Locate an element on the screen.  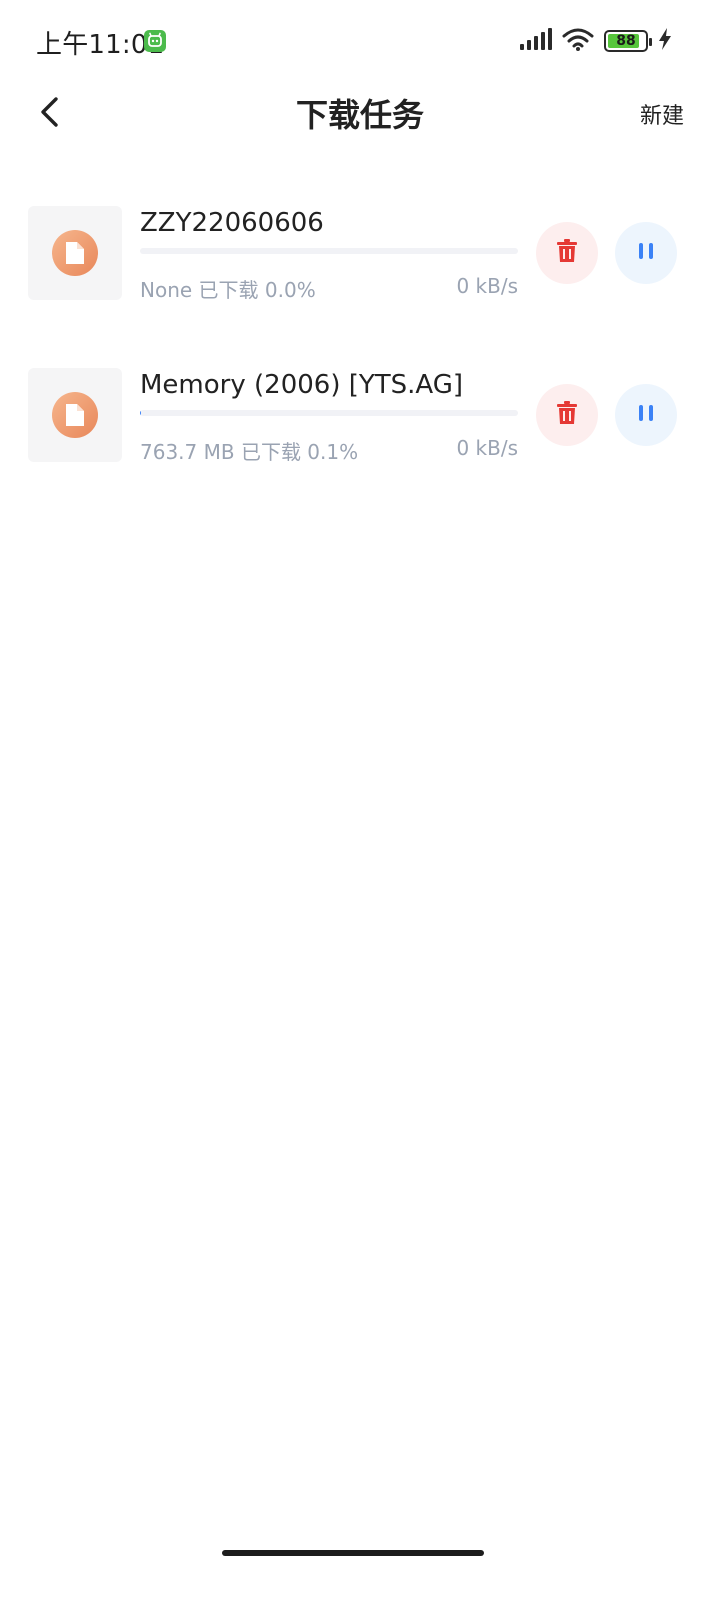
charging-icon is located at coordinates (665, 41).